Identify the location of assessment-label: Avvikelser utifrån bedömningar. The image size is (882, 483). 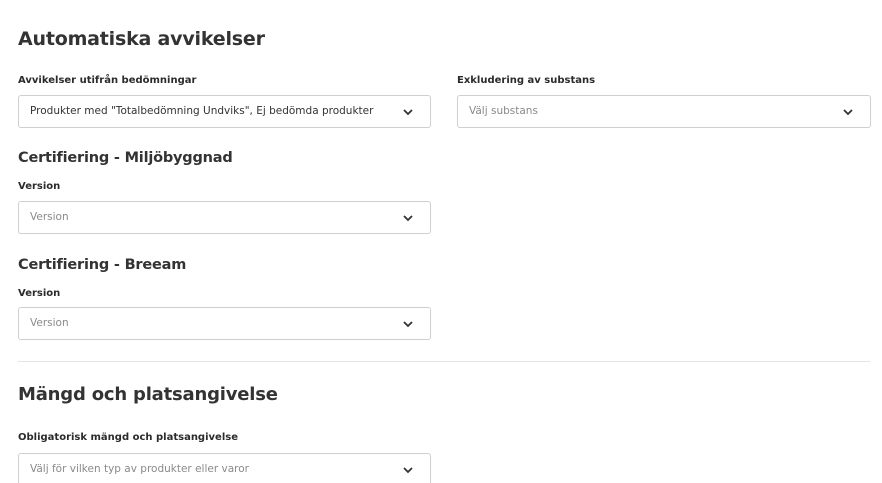
(107, 80).